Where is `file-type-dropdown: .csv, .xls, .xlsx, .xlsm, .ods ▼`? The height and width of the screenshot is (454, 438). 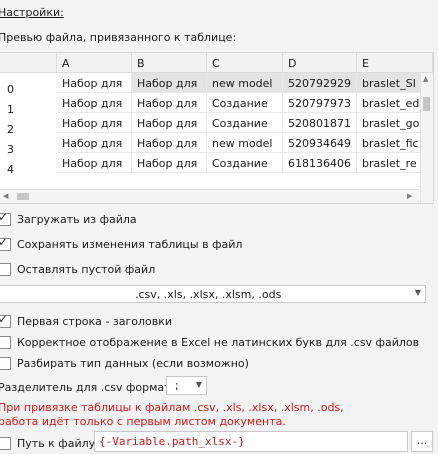 file-type-dropdown: .csv, .xls, .xlsx, .xlsm, .ods ▼ is located at coordinates (213, 294).